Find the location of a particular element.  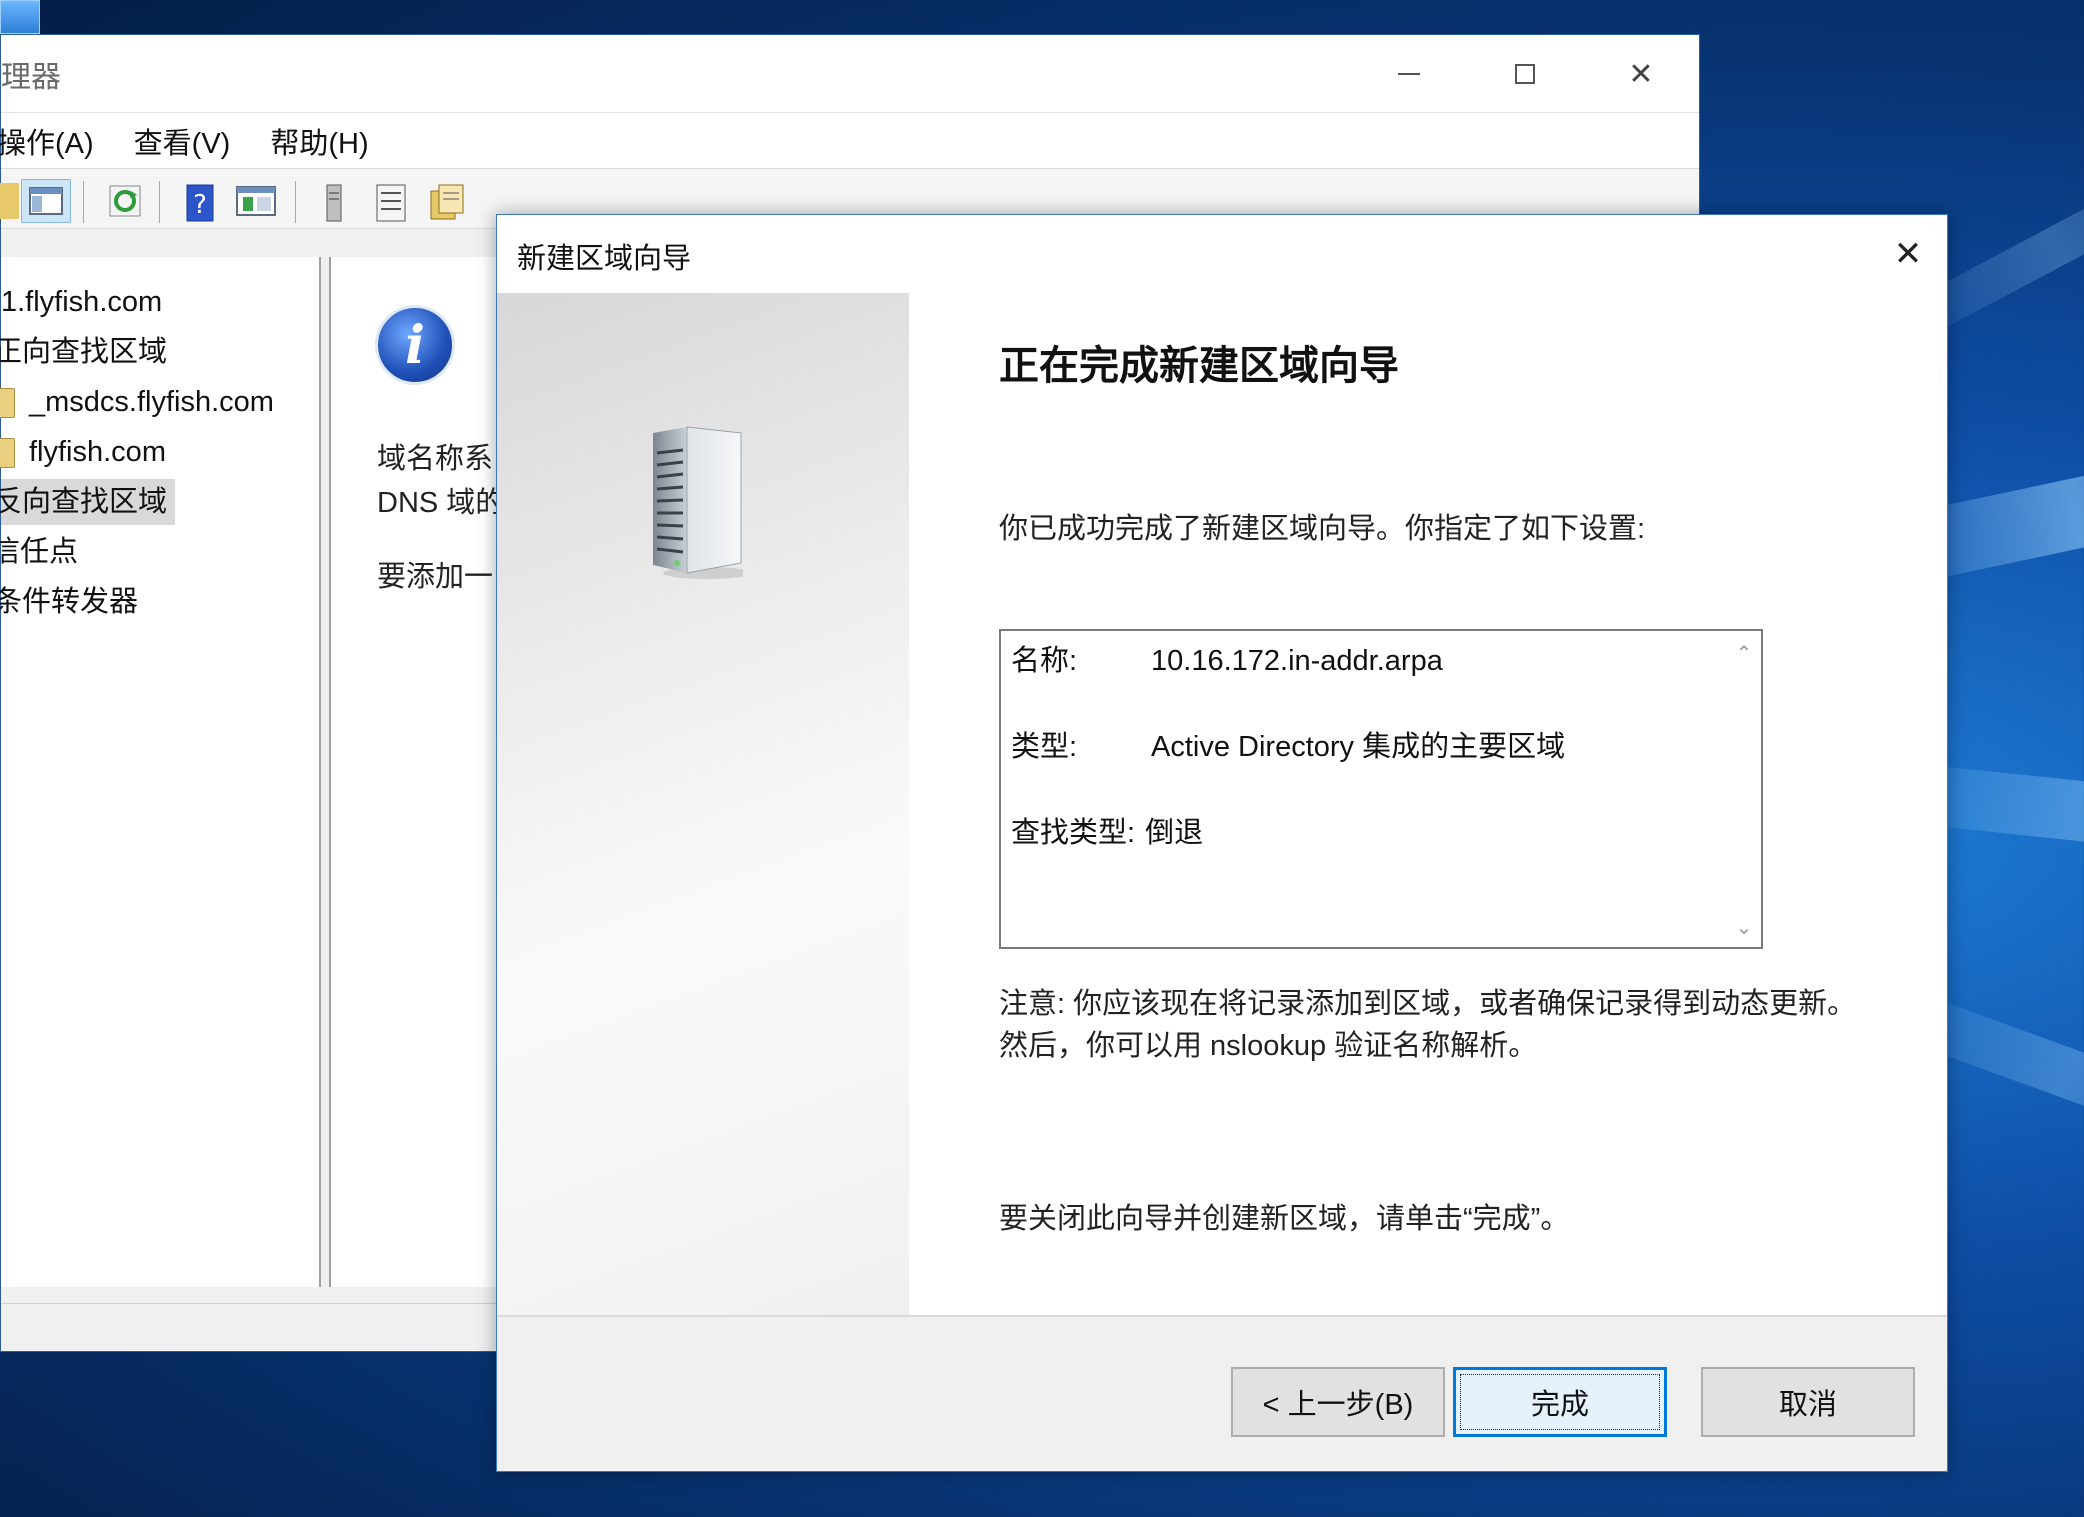

show-hide-tree-button is located at coordinates (46, 201).